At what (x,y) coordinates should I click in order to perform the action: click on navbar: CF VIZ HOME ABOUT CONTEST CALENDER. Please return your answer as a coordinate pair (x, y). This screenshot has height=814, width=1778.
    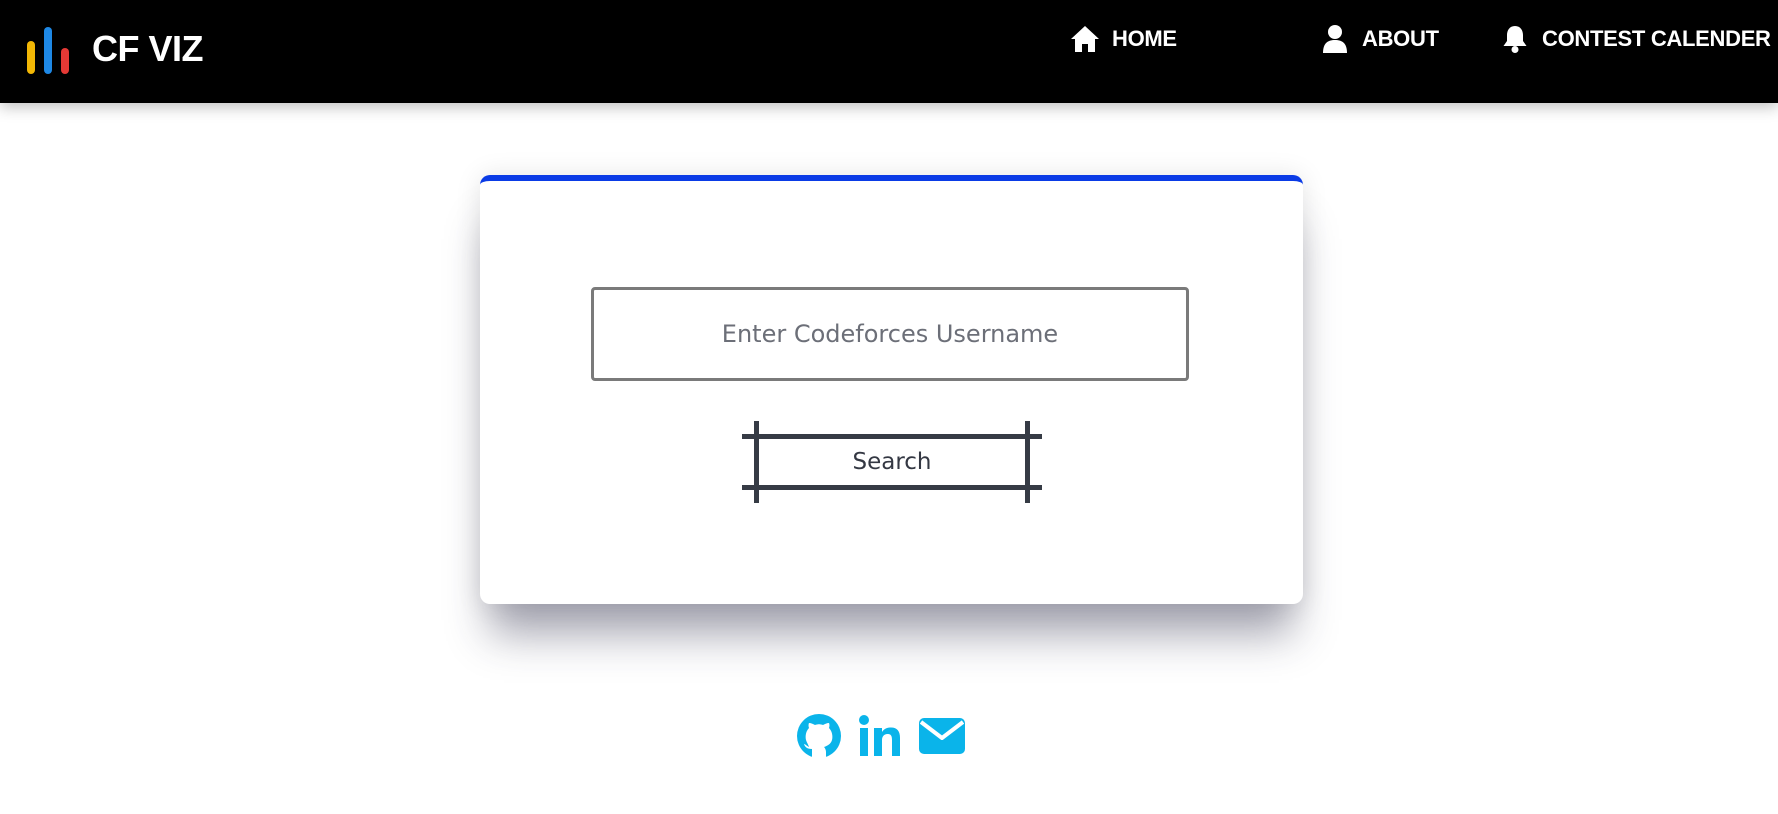
    Looking at the image, I should click on (889, 51).